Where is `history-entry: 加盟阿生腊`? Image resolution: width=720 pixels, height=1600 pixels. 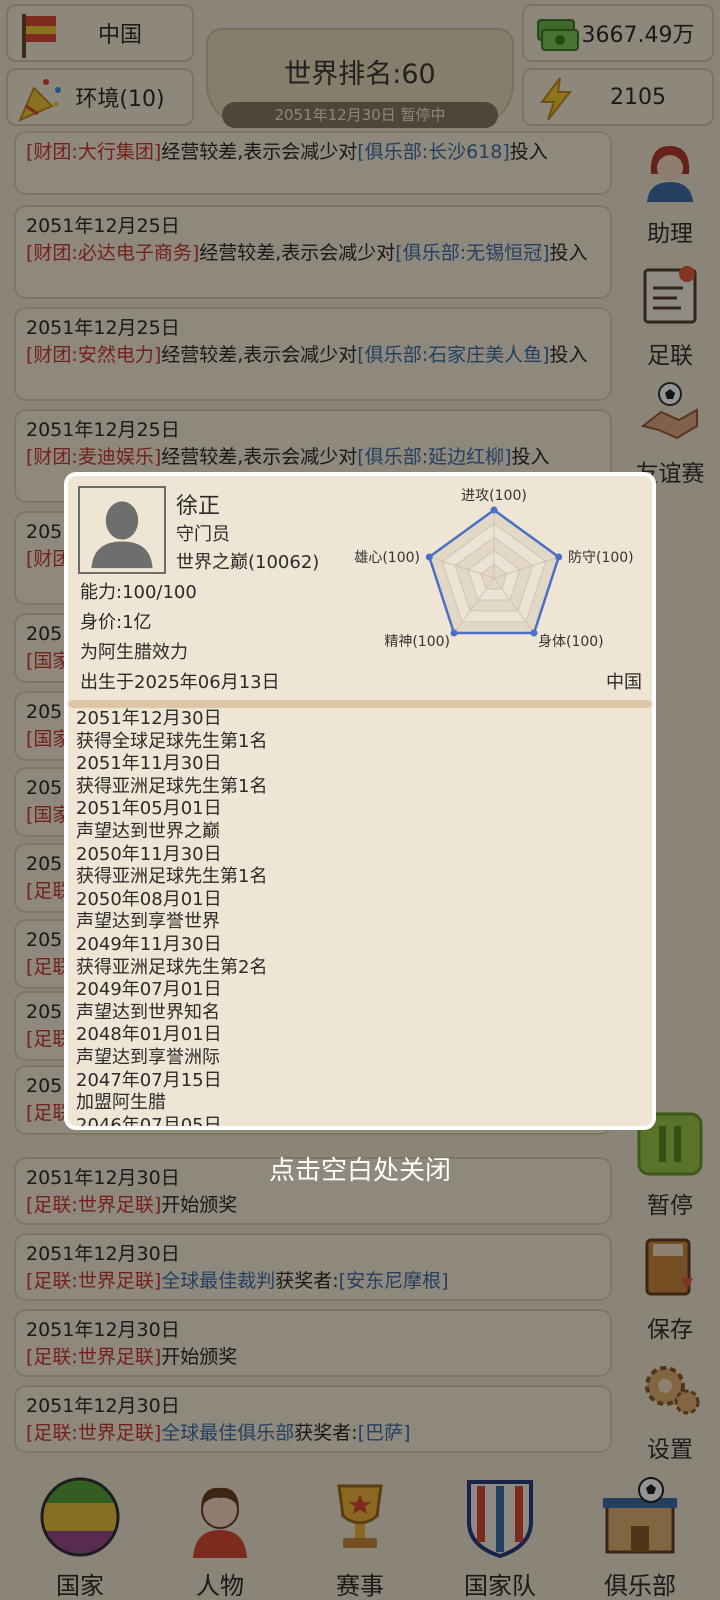
history-entry: 加盟阿生腊 is located at coordinates (121, 1103).